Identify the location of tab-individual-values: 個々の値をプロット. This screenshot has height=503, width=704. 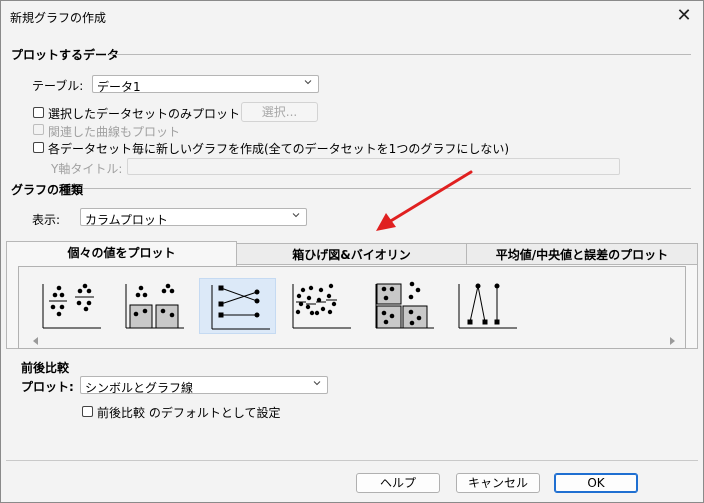
(121, 253).